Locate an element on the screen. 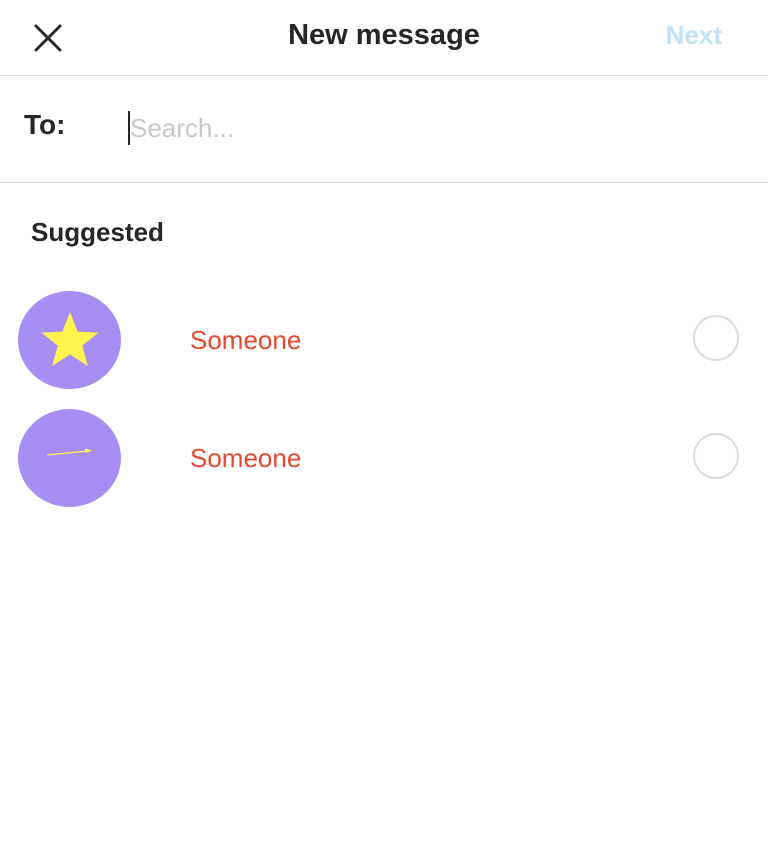  dialog-title: New message is located at coordinates (384, 35).